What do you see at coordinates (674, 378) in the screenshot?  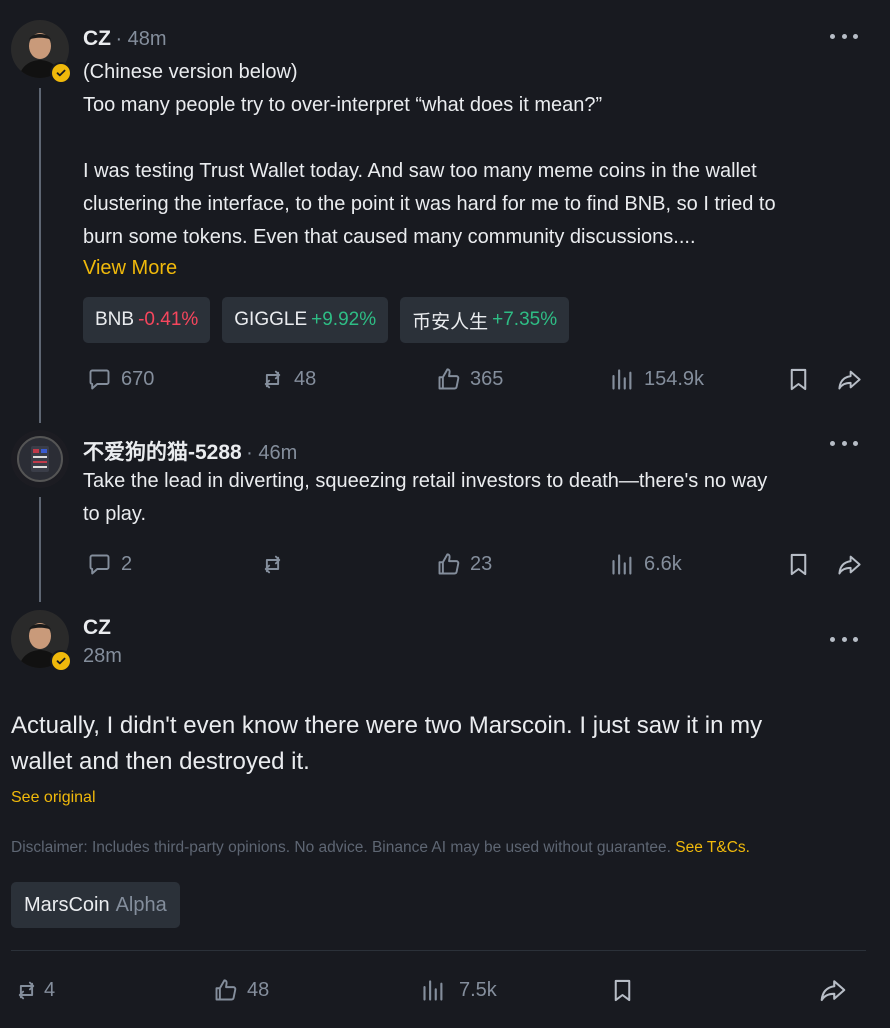 I see `views-count: 154.9k` at bounding box center [674, 378].